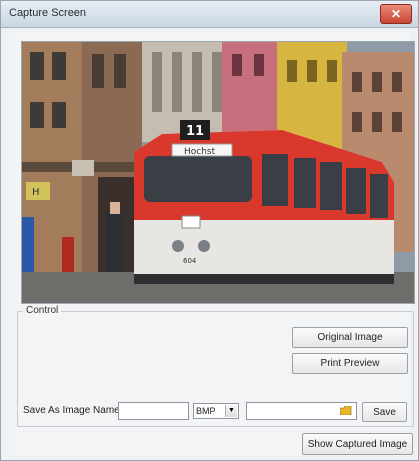  Describe the element at coordinates (48, 13) in the screenshot. I see `window-title: Capture Screen` at that location.